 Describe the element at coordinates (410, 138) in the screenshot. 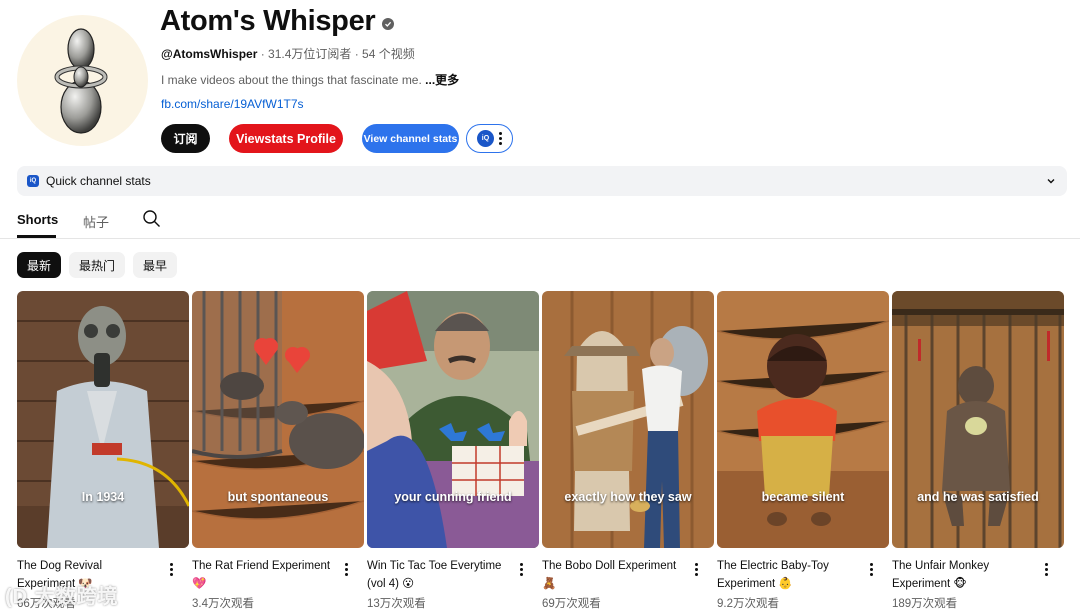

I see `view-channel-stats-button: View channel stats` at that location.